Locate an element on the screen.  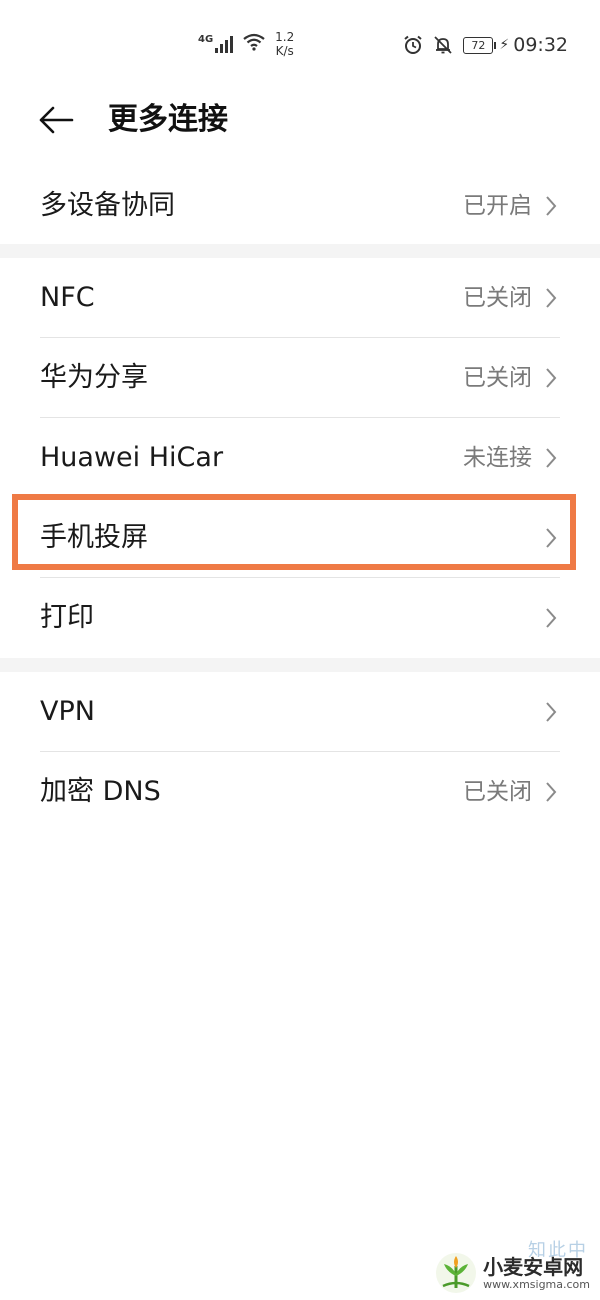
battery-icon: 72 is located at coordinates (480, 45).